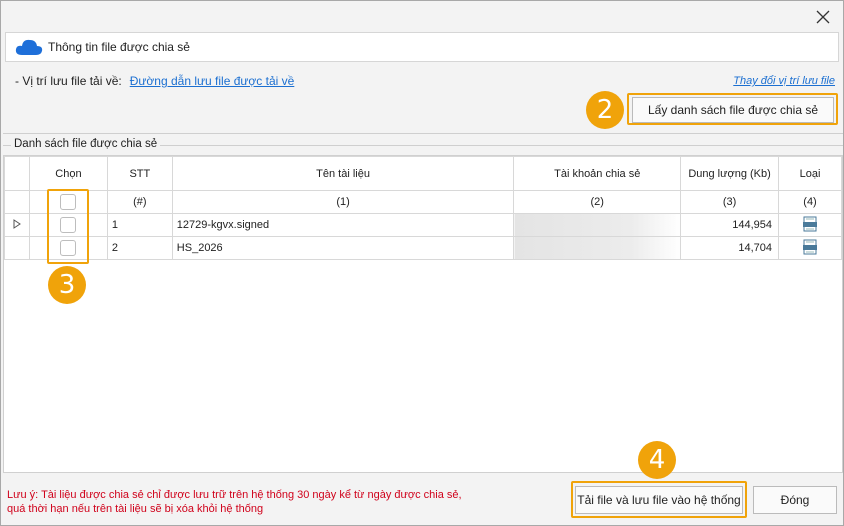 The height and width of the screenshot is (526, 844). Describe the element at coordinates (29, 47) in the screenshot. I see `cloud-icon` at that location.